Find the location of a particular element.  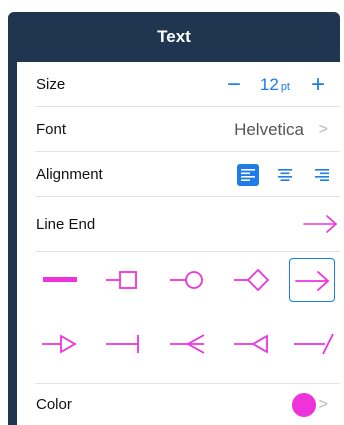

size-number: 12 is located at coordinates (269, 84).